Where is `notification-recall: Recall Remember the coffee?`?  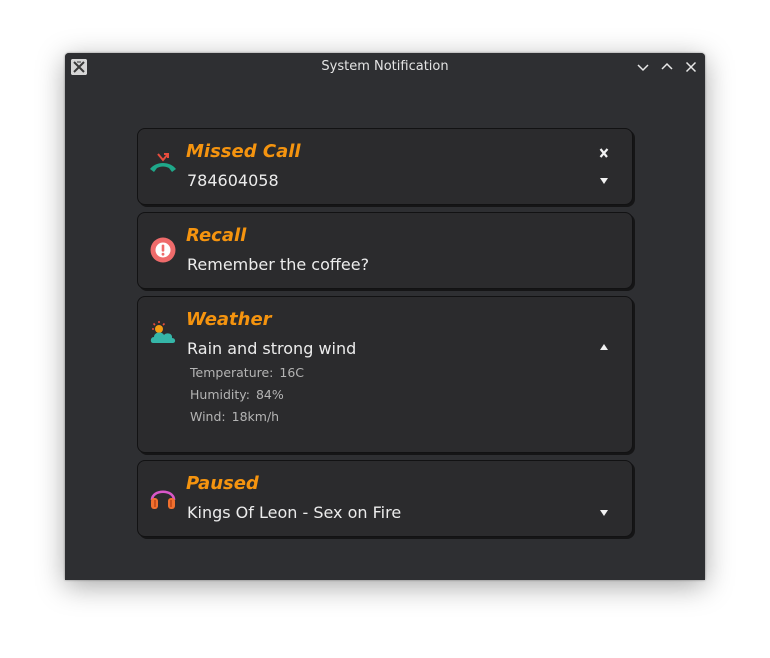 notification-recall: Recall Remember the coffee? is located at coordinates (385, 250).